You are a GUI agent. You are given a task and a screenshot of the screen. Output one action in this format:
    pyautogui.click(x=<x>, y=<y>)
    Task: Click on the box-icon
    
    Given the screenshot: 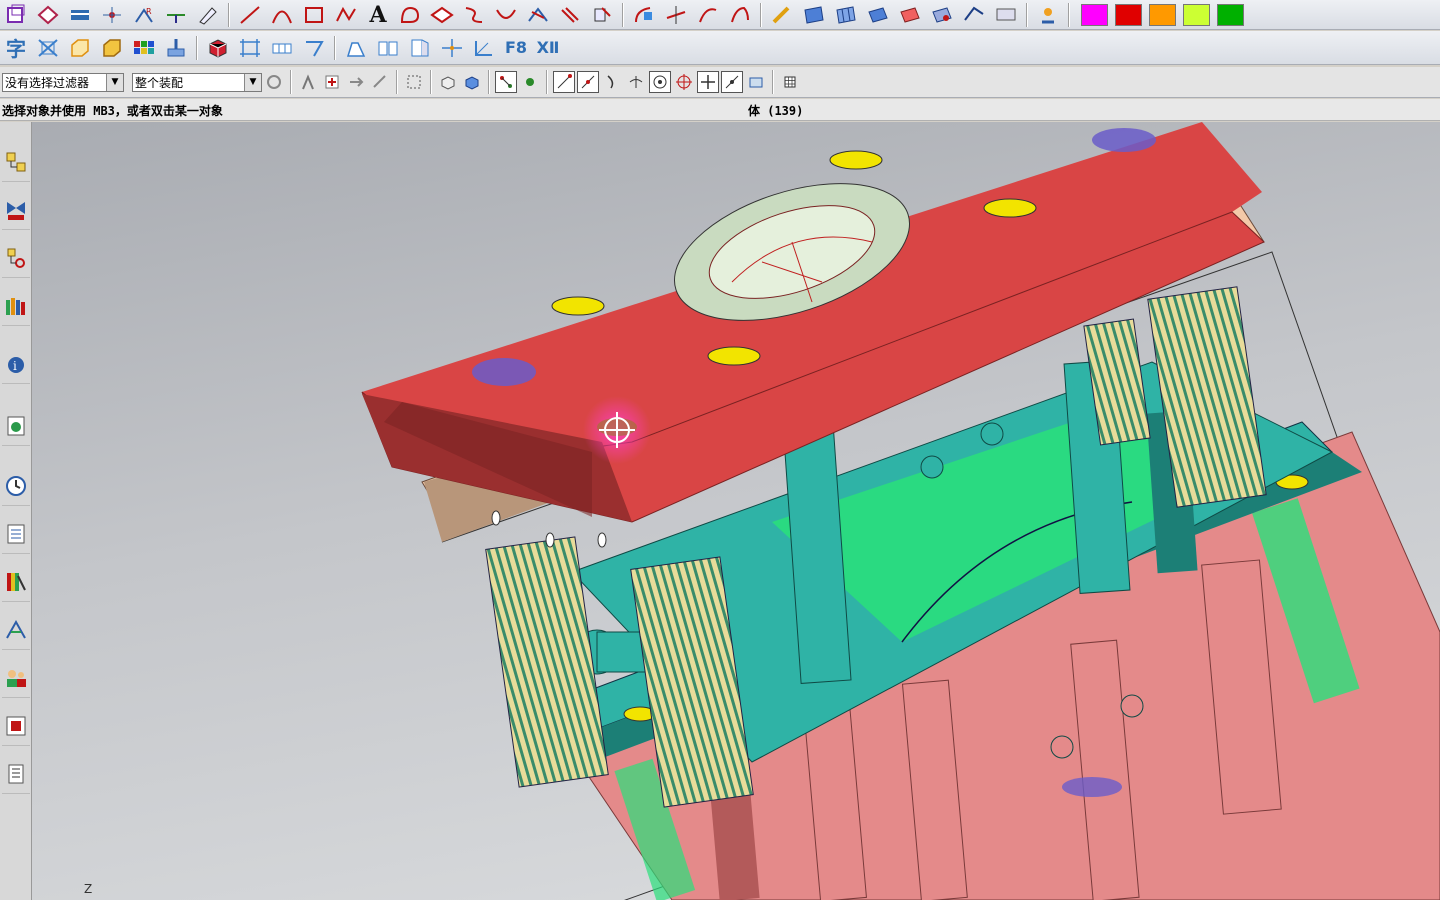 What is the action you would take?
    pyautogui.click(x=16, y=15)
    